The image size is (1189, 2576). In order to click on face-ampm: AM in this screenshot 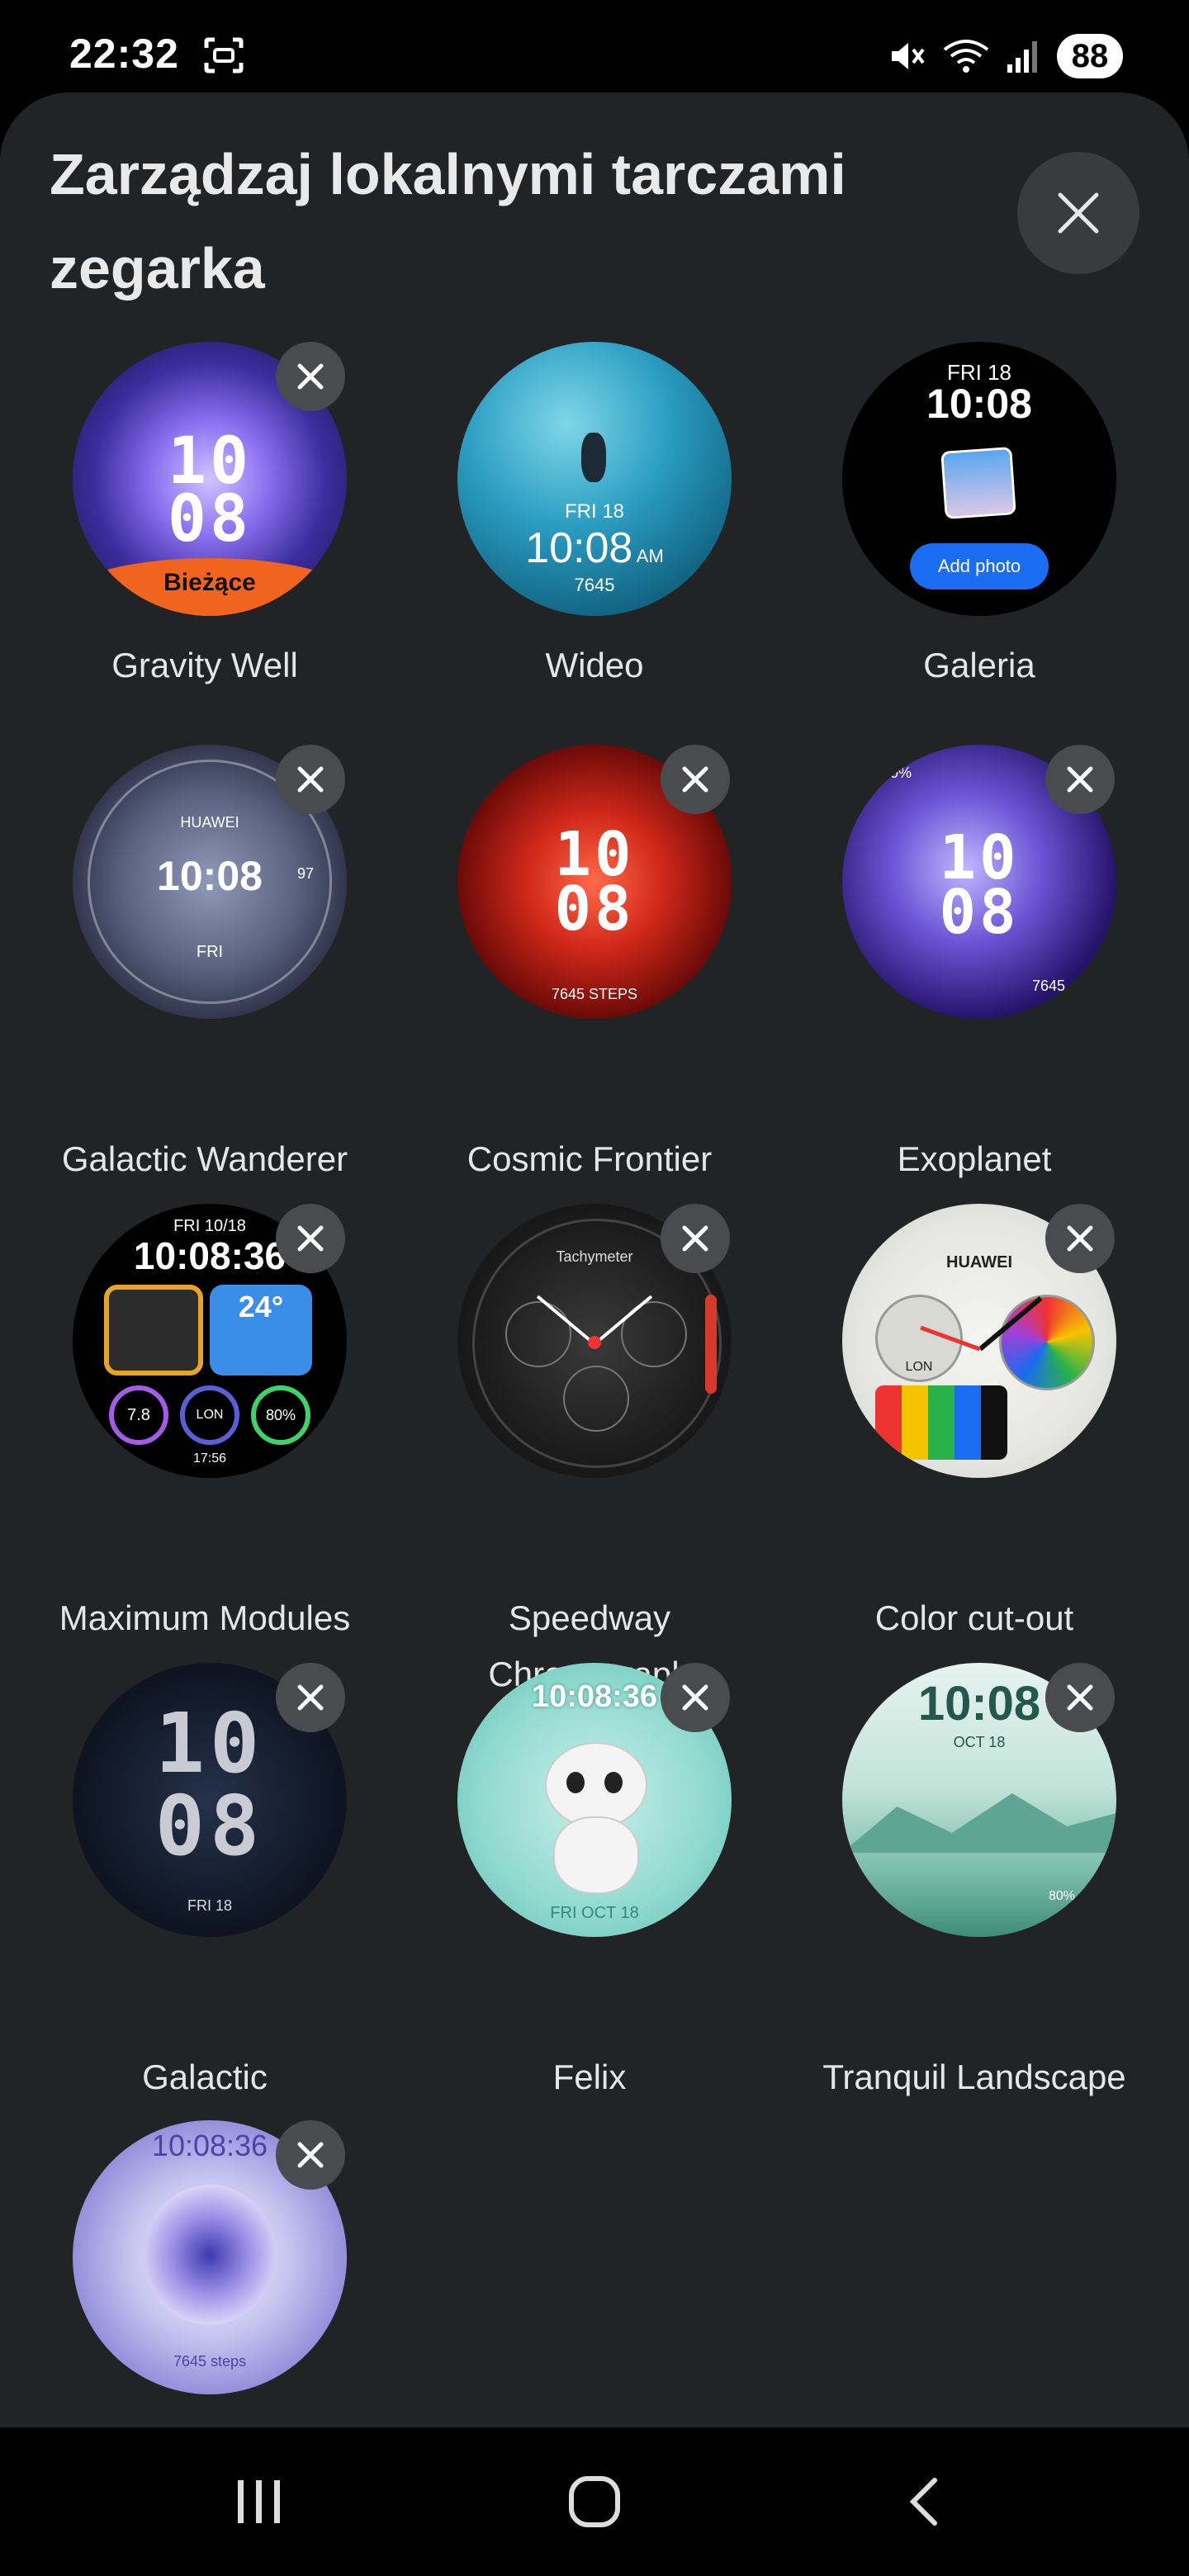, I will do `click(650, 556)`.